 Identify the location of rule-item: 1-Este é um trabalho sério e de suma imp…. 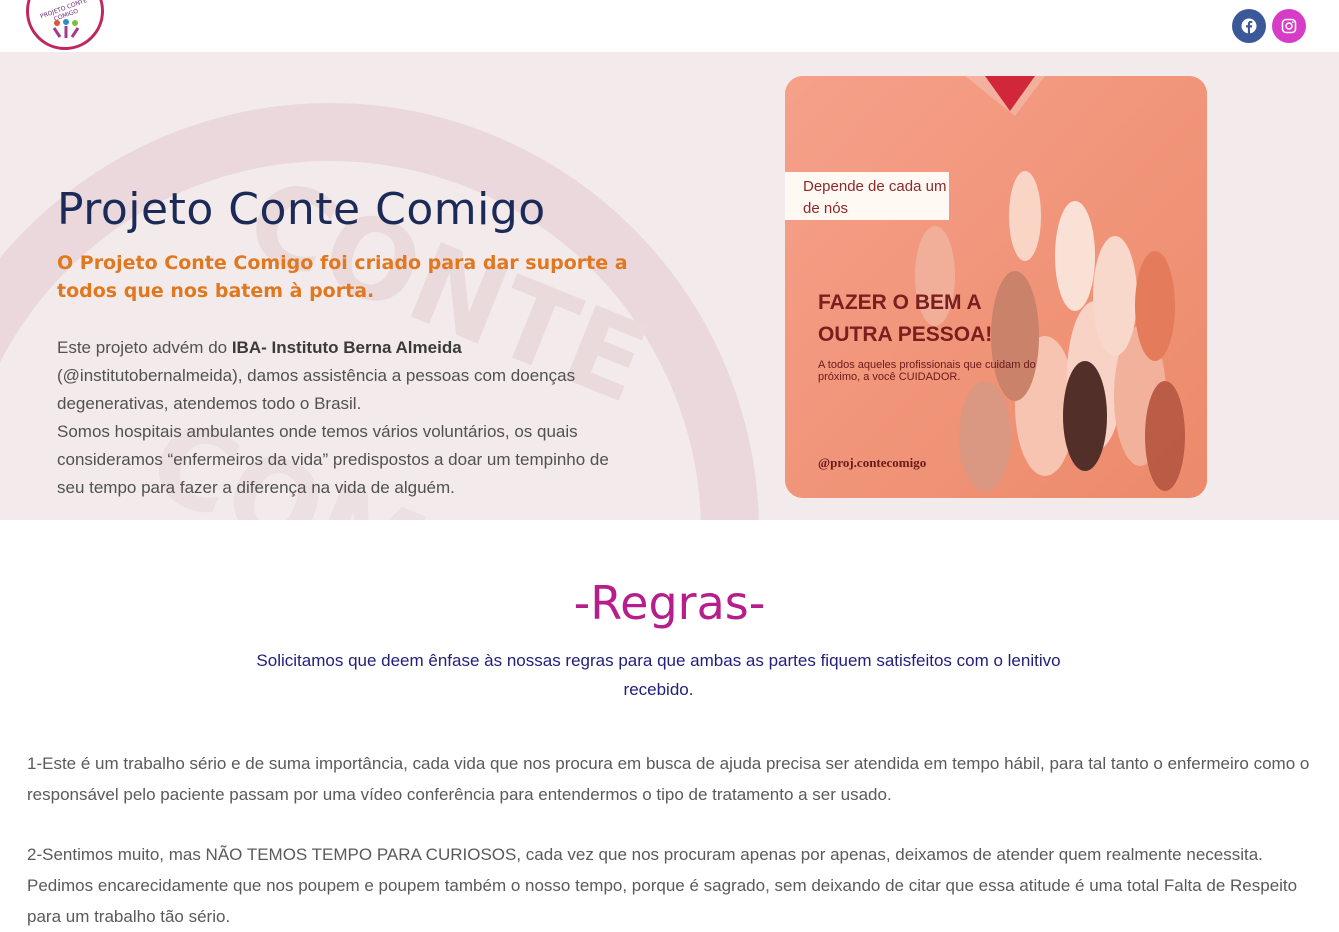
(668, 779).